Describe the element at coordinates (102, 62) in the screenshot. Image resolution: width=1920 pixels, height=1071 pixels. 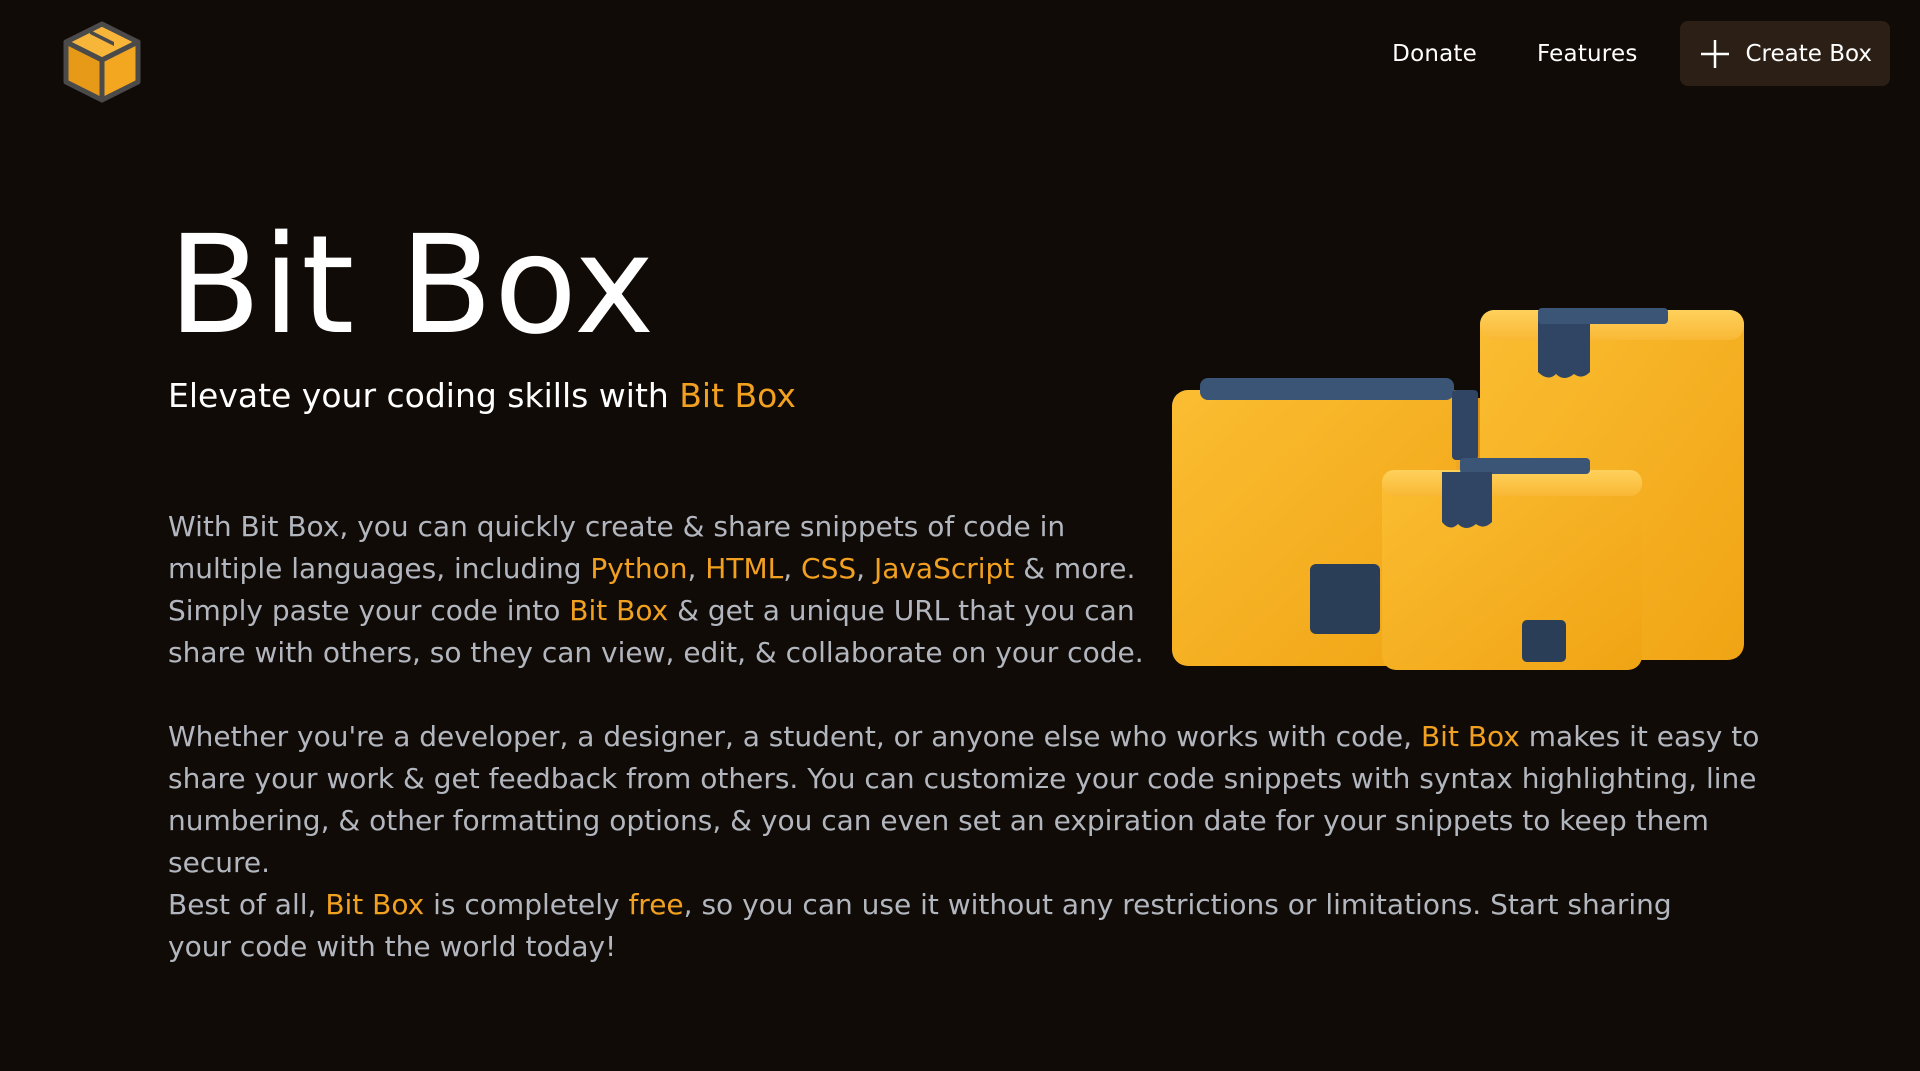
I see `cube-logo-icon` at that location.